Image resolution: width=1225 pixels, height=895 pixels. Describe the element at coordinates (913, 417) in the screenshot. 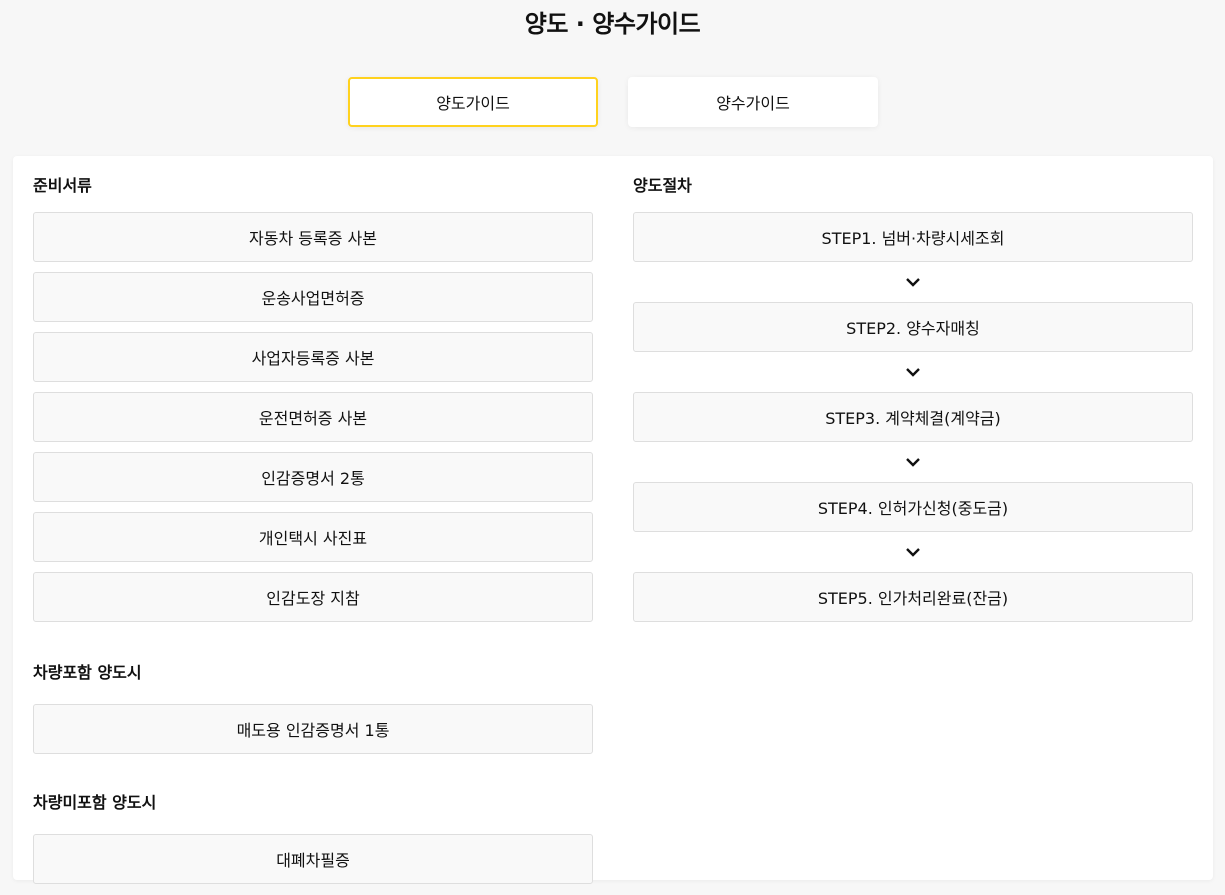

I see `procedure-step-3: STEP3. 계약체결(계약금)` at that location.